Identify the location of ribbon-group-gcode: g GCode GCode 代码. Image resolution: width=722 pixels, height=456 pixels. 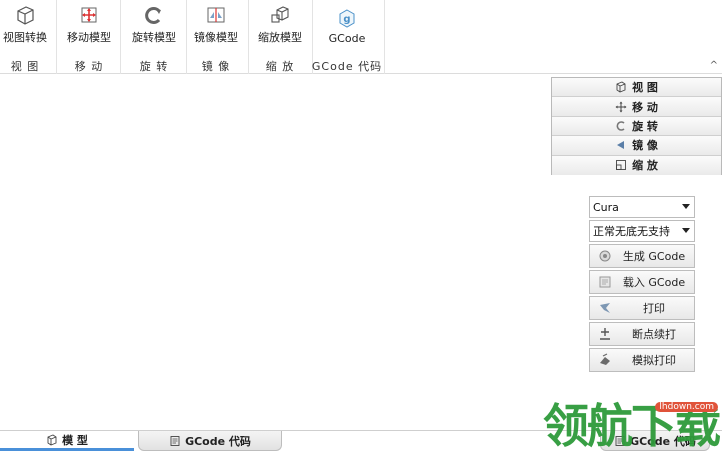
(347, 37).